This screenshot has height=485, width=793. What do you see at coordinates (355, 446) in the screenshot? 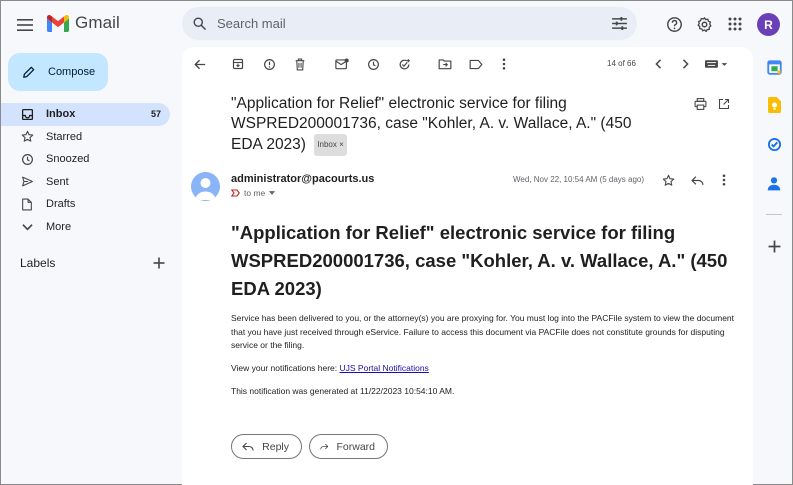
I see `forward-label: Forward` at bounding box center [355, 446].